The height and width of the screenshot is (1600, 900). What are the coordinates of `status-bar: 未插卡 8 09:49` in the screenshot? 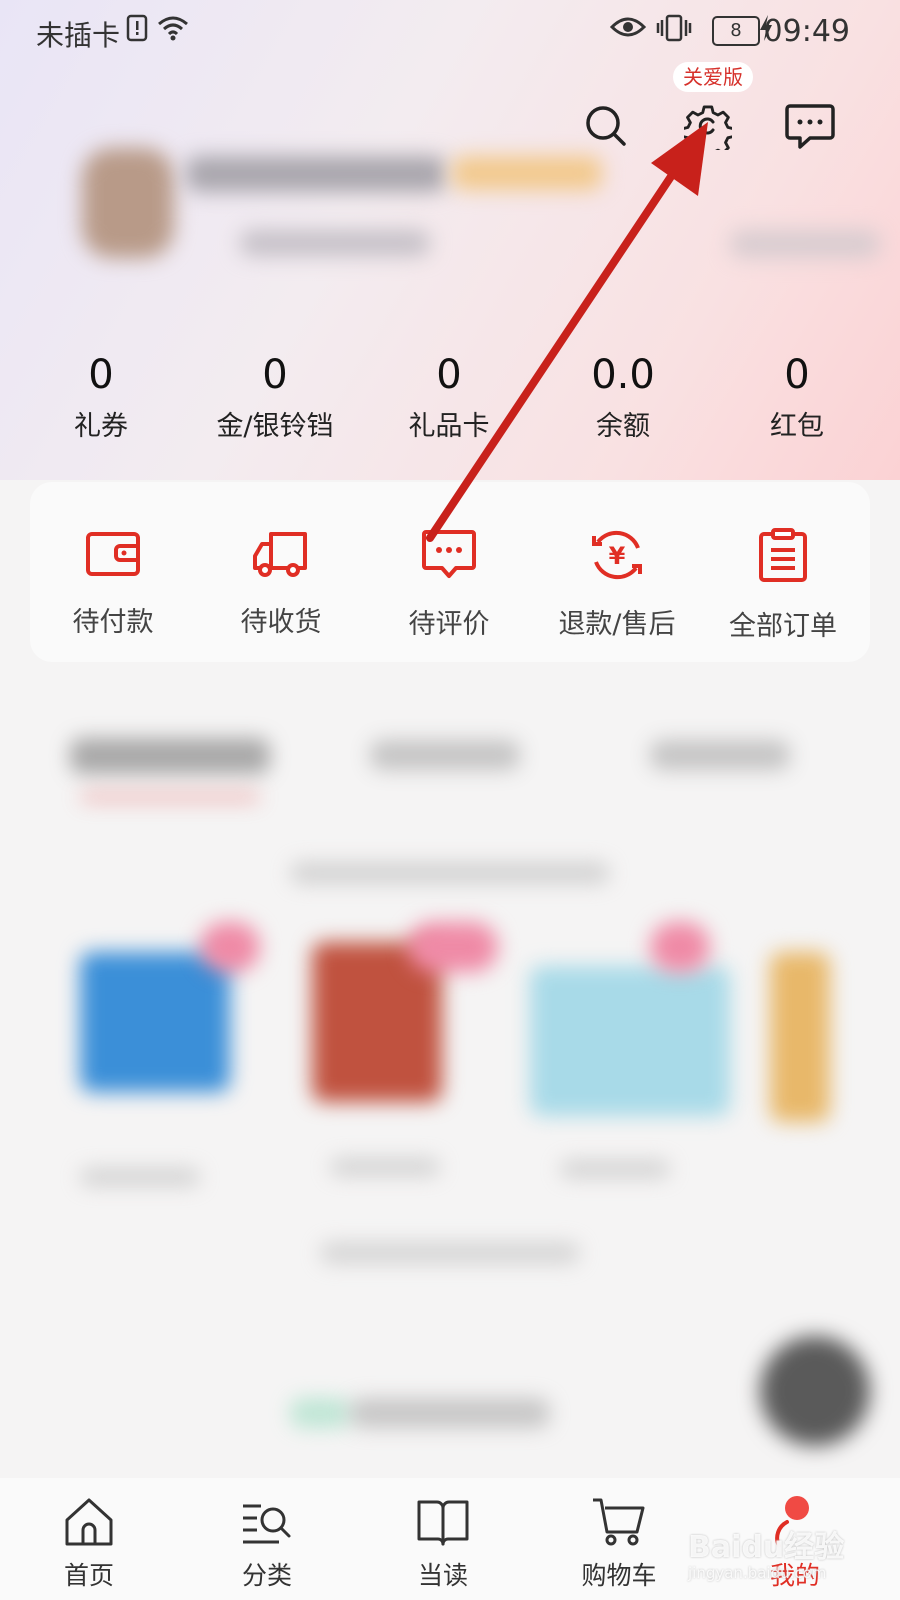 It's located at (450, 31).